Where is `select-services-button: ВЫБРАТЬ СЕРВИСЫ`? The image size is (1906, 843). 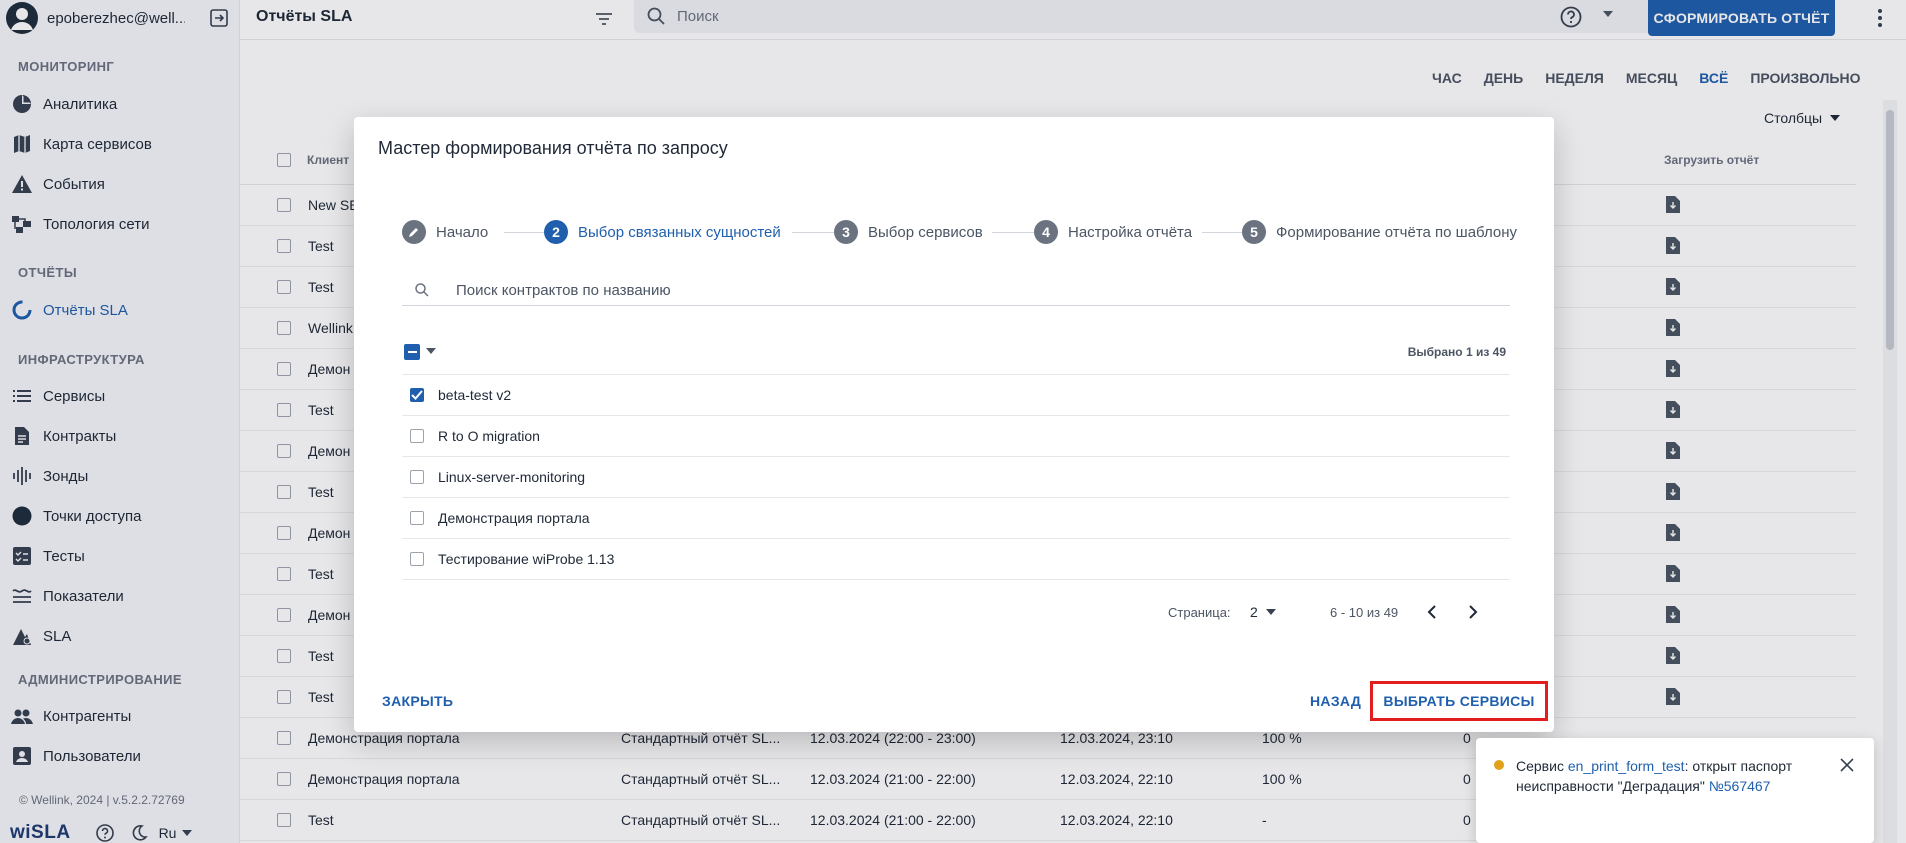 select-services-button: ВЫБРАТЬ СЕРВИСЫ is located at coordinates (1459, 701).